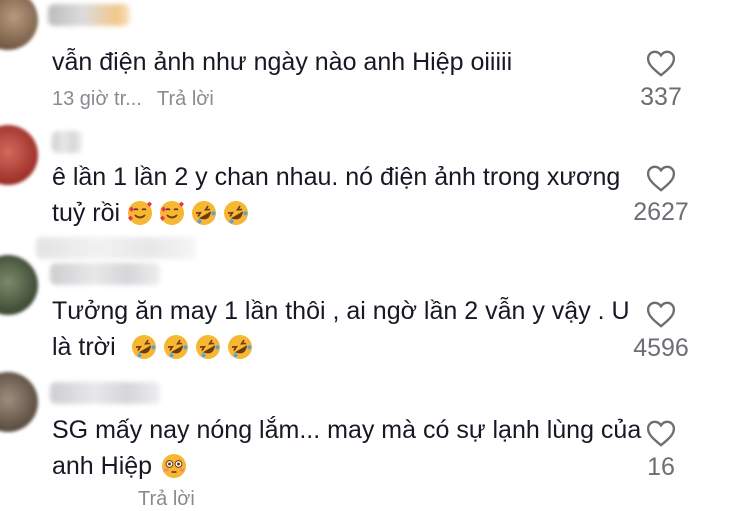 This screenshot has width=740, height=511. Describe the element at coordinates (661, 451) in the screenshot. I see `like-button: 16` at that location.